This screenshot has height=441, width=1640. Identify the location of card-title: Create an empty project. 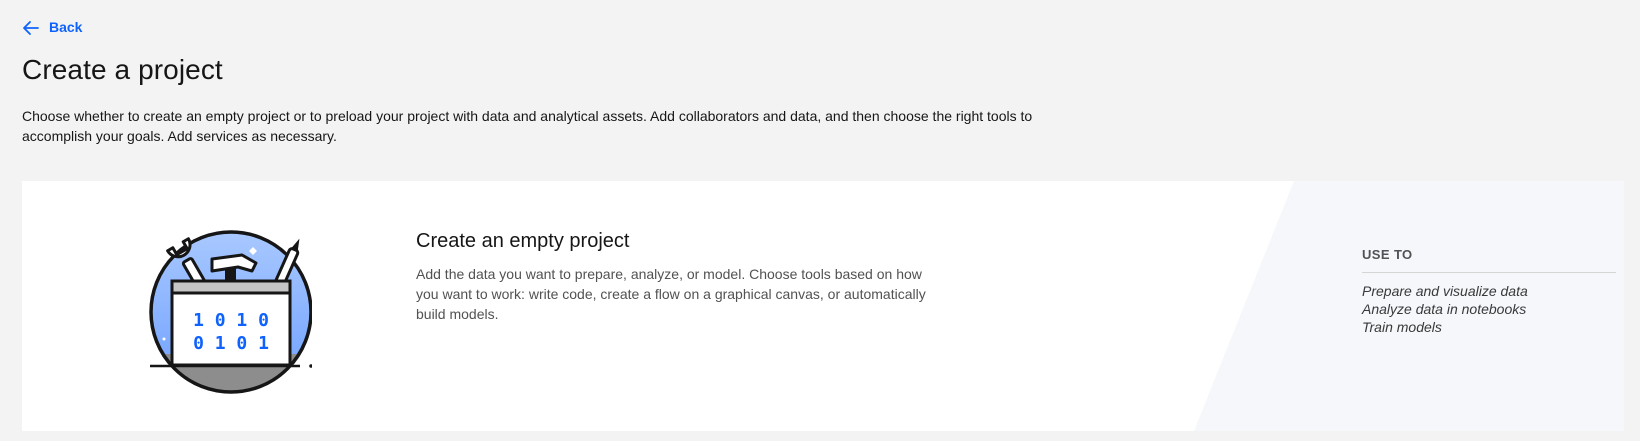
(523, 241).